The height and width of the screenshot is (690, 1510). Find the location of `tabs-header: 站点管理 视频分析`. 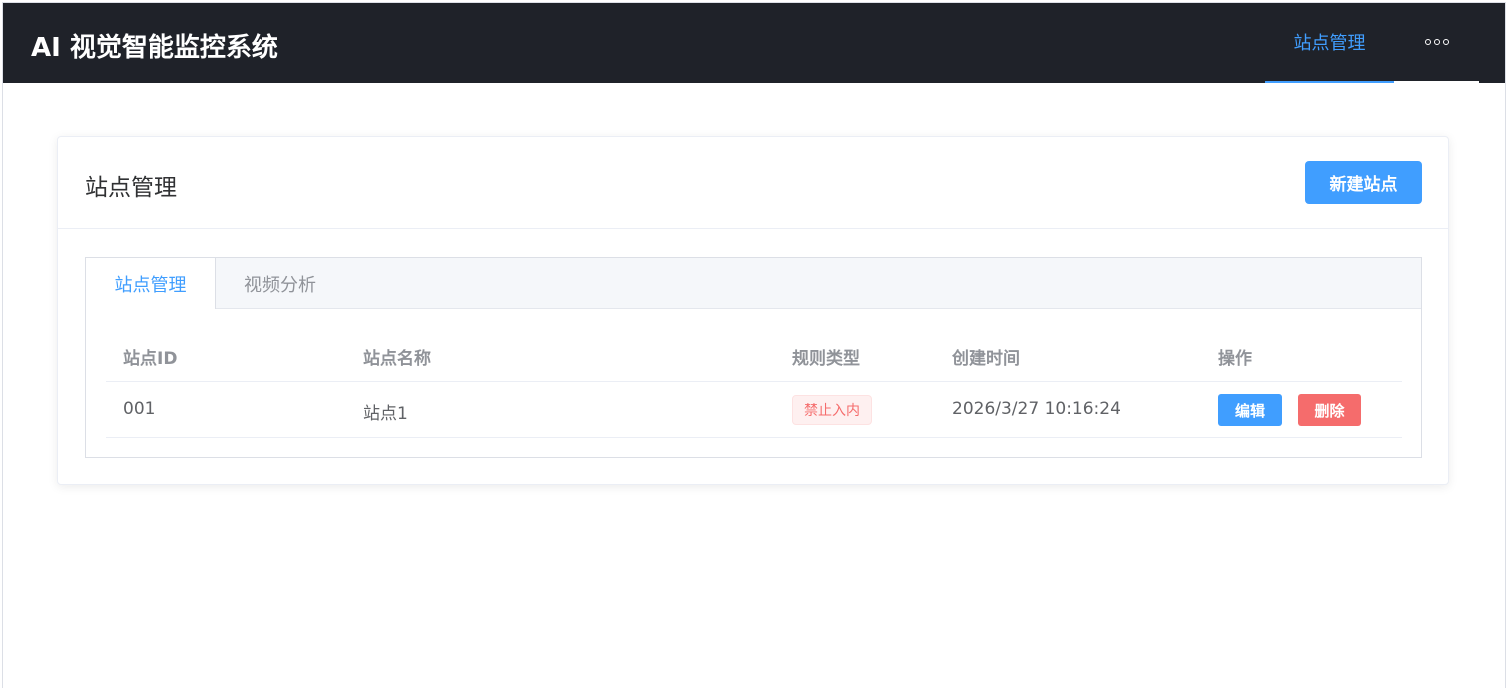

tabs-header: 站点管理 视频分析 is located at coordinates (753, 283).